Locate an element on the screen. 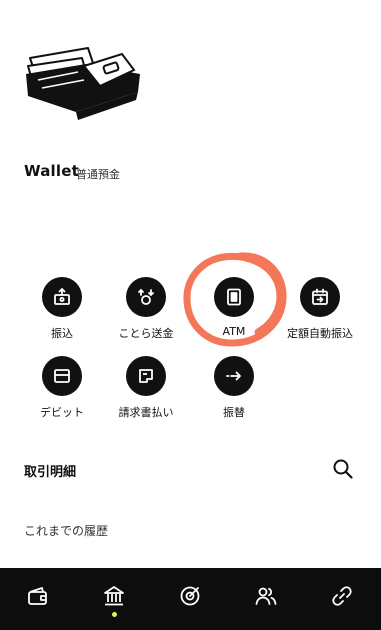 The width and height of the screenshot is (381, 630). bill-payment-icon is located at coordinates (146, 376).